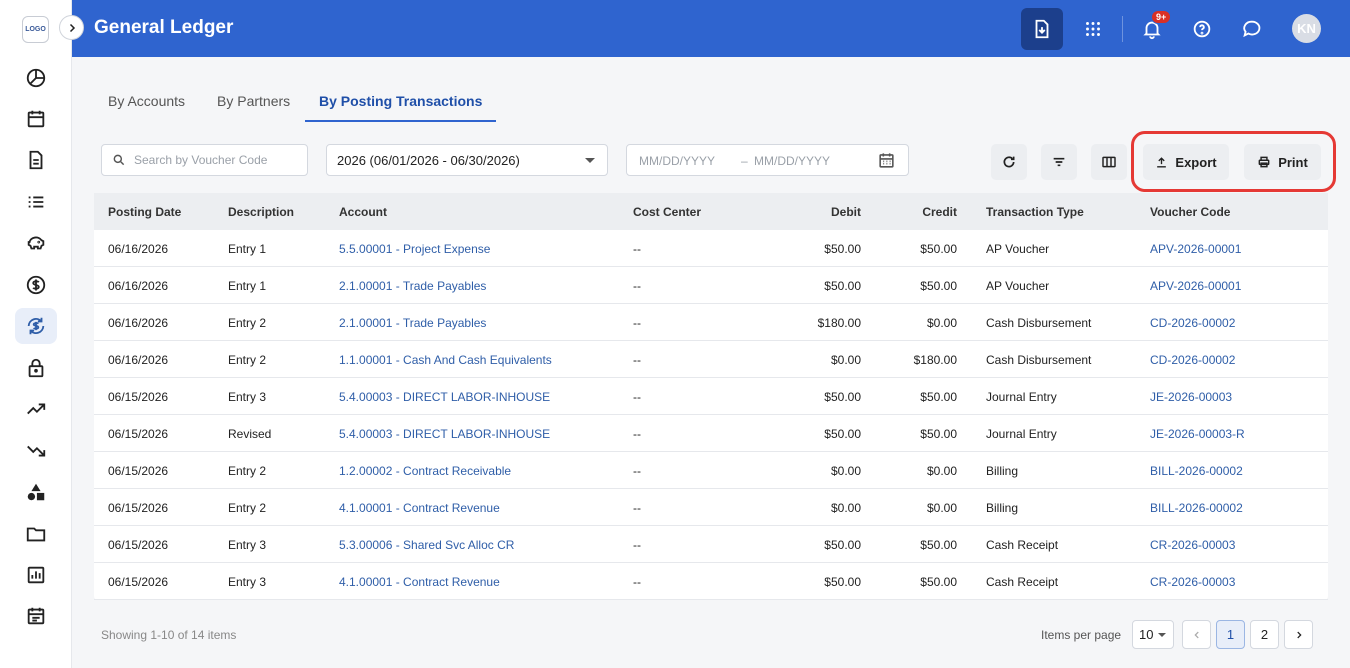 The width and height of the screenshot is (1350, 668). I want to click on header-description: Description, so click(261, 212).